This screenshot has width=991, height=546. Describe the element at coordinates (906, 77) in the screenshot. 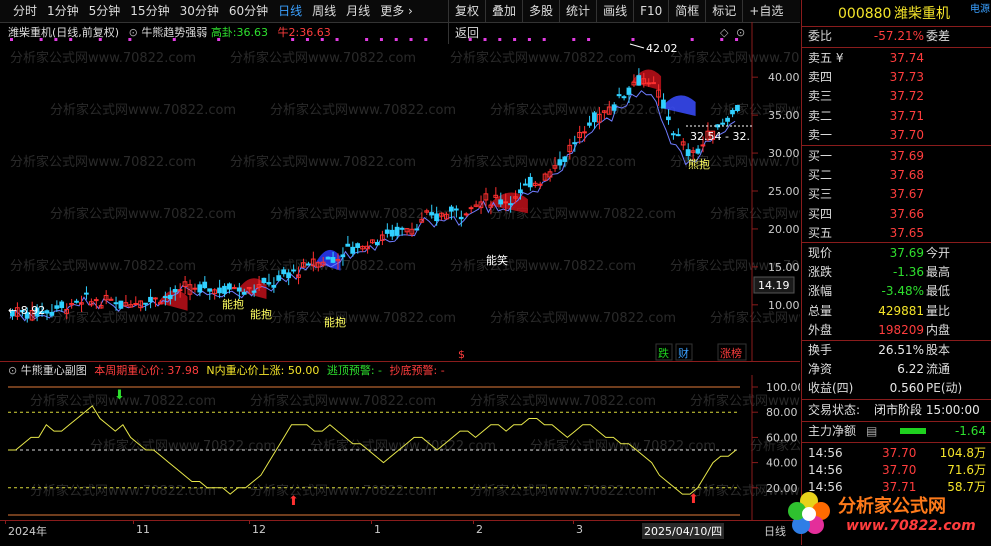

I see `ask-row-1-value: 37.73` at that location.